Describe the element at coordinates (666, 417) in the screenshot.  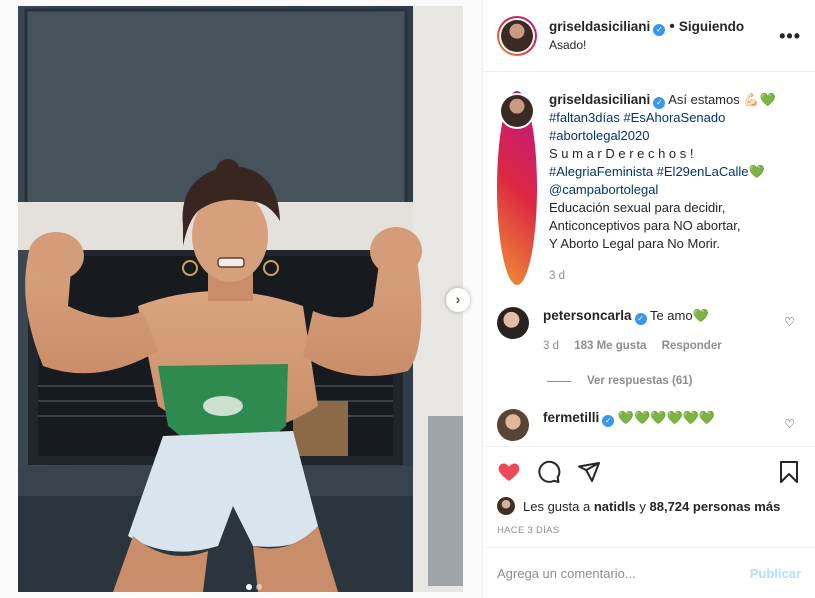
I see `comment-text: 💚💚💚💚💚💚` at that location.